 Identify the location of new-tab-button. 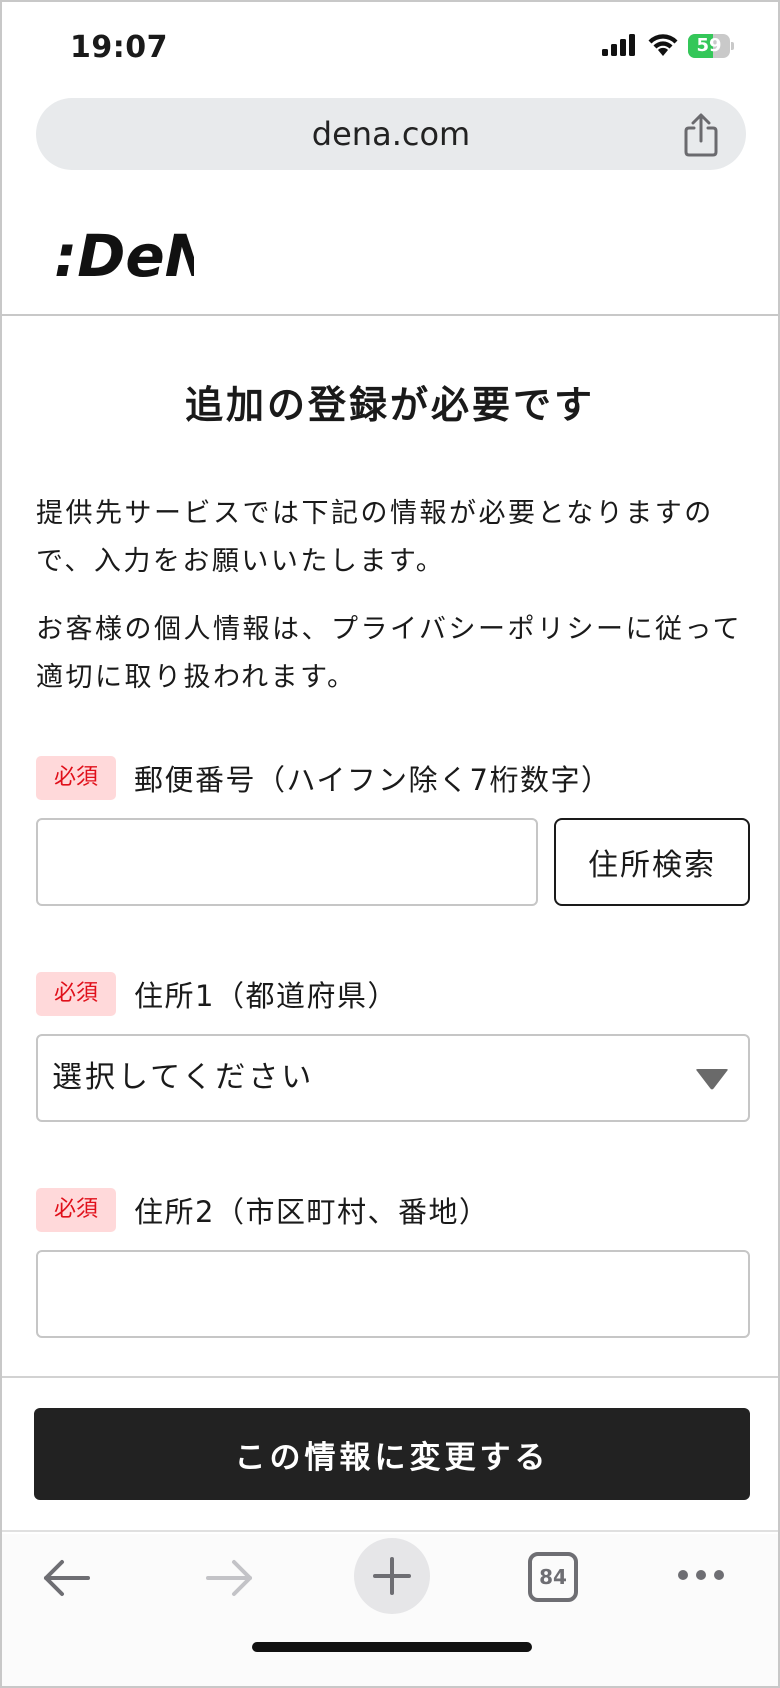
(392, 1576).